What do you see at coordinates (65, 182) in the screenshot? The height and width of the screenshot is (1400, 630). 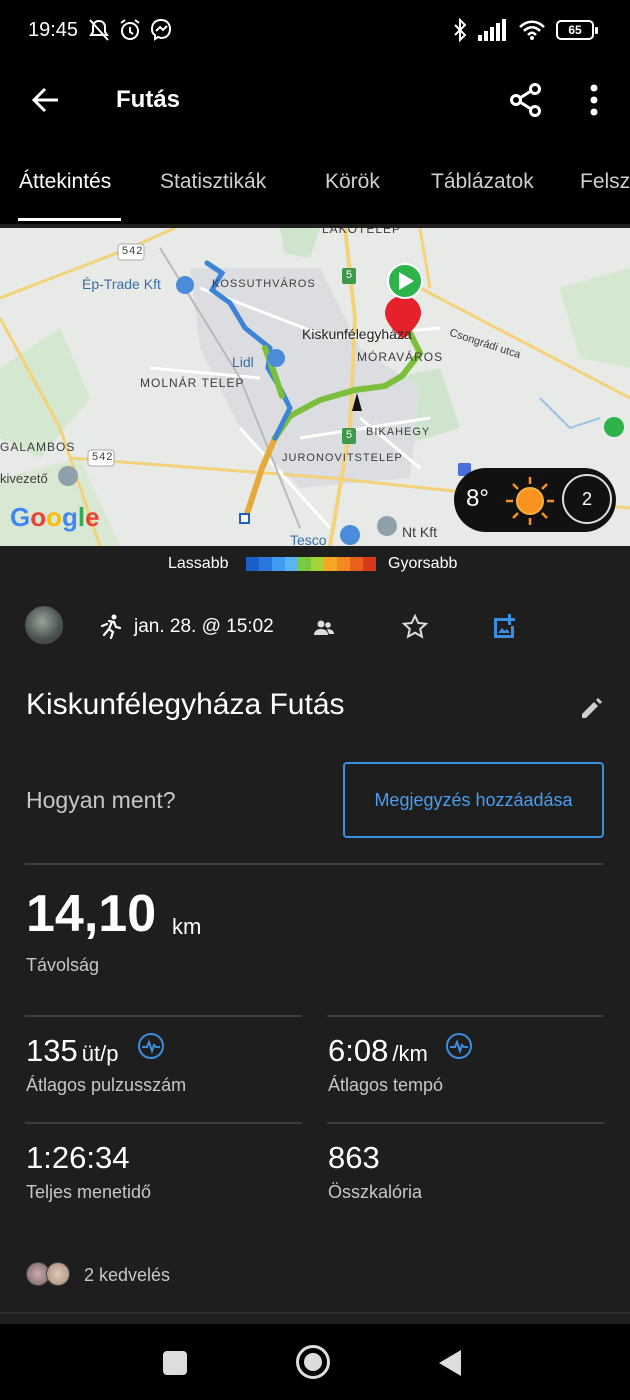 I see `tab-overview: Áttekintés` at bounding box center [65, 182].